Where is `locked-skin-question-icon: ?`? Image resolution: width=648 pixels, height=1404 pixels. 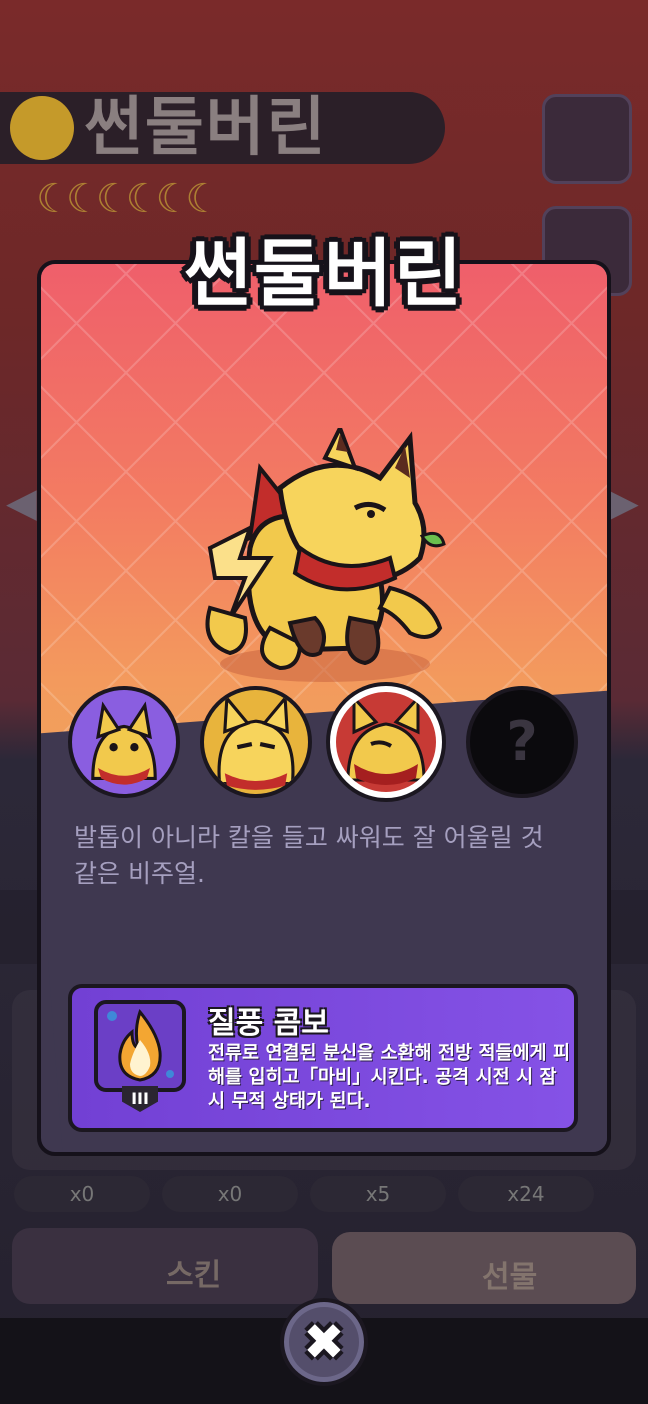 locked-skin-question-icon: ? is located at coordinates (522, 741).